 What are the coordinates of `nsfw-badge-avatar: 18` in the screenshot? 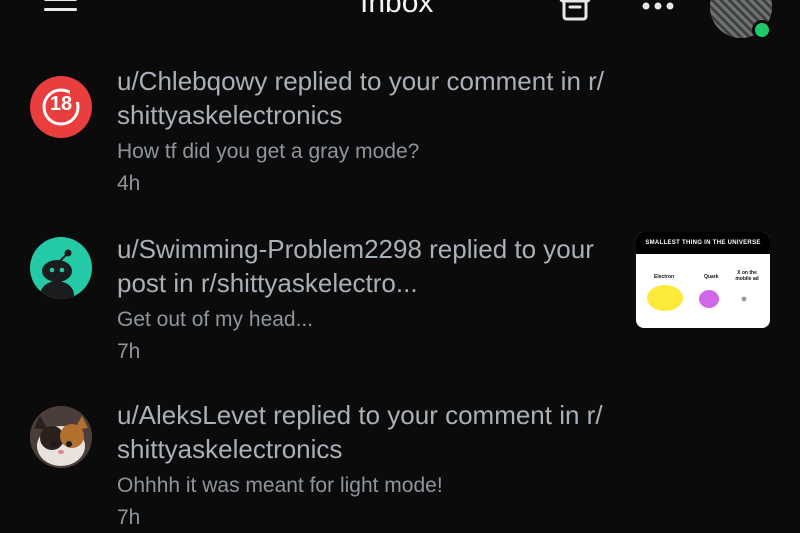 It's located at (61, 107).